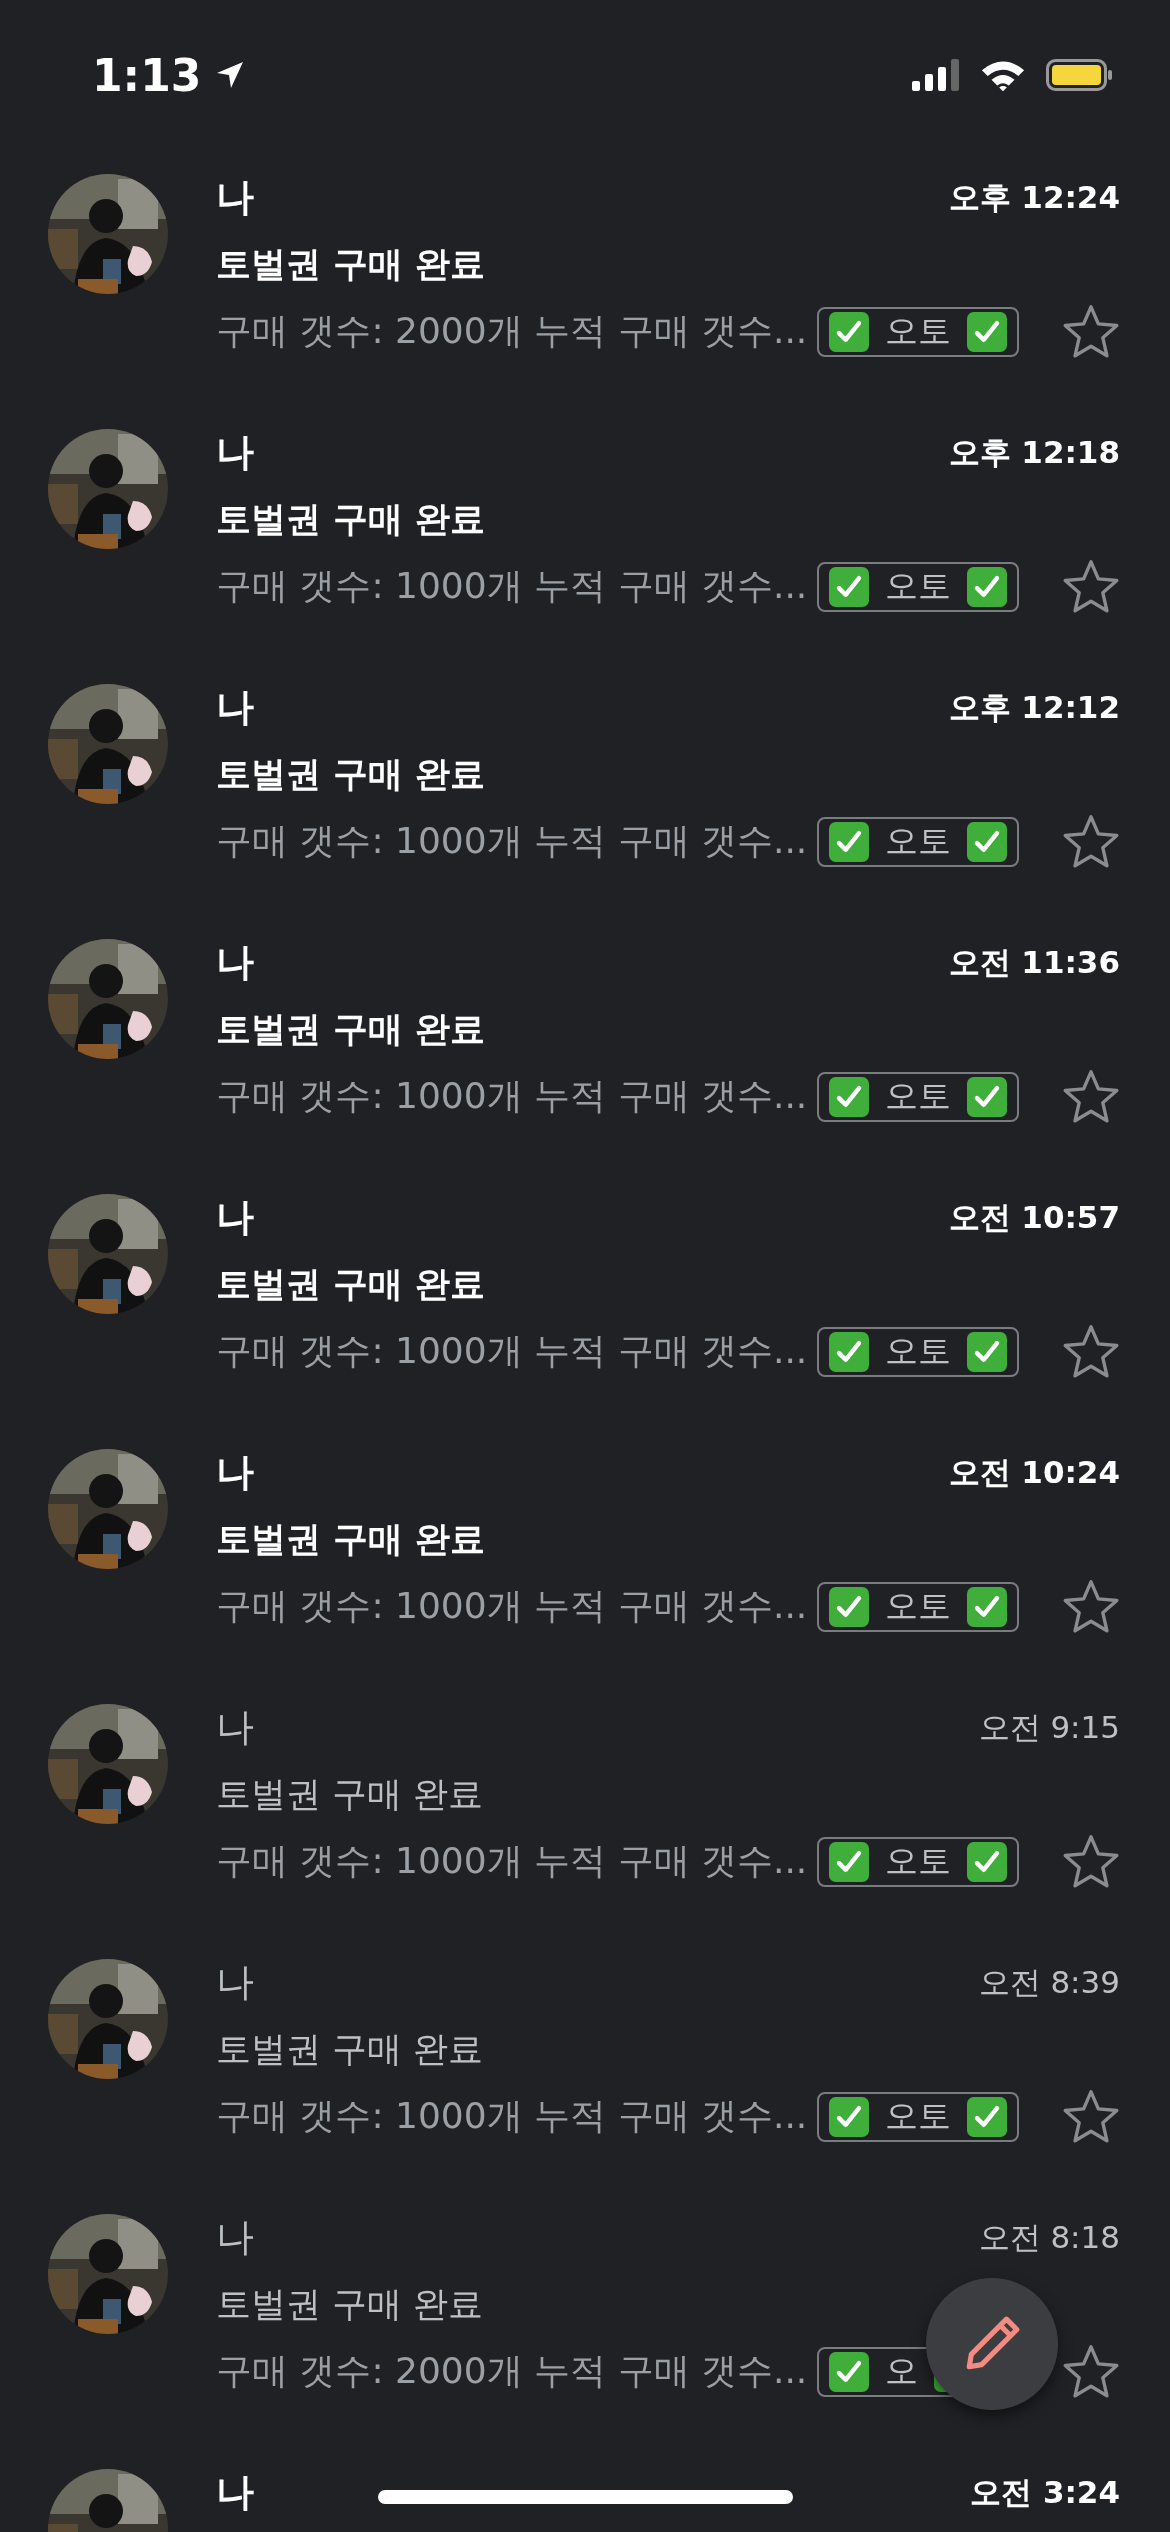  Describe the element at coordinates (1080, 75) in the screenshot. I see `battery-icon` at that location.